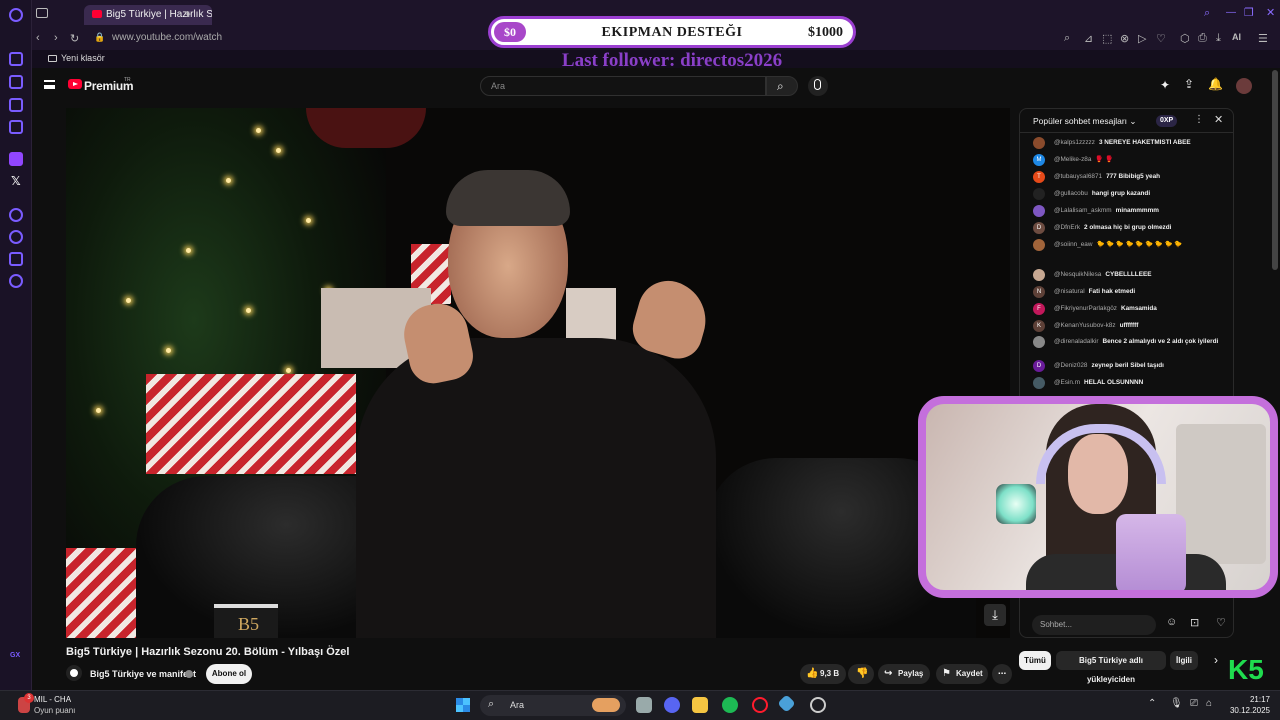 The height and width of the screenshot is (720, 1280). I want to click on chip-uploader: Big5 Türkiye adlı yükleyiciden, so click(1111, 667).